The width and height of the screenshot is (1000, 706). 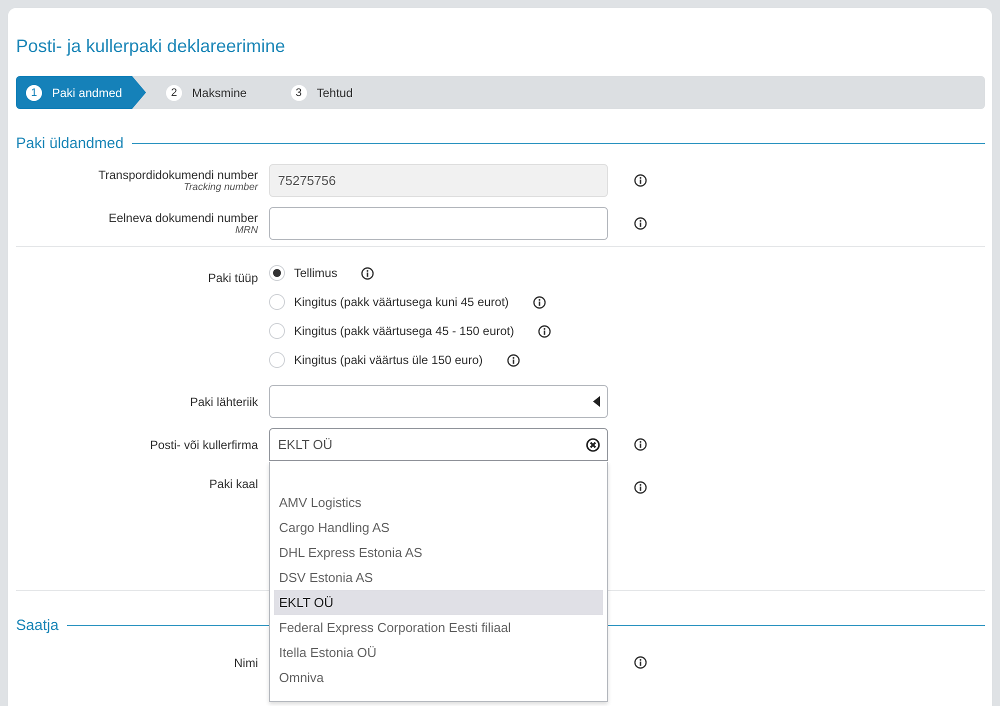 I want to click on dropdown-option: DSV Estonia AS, so click(x=438, y=577).